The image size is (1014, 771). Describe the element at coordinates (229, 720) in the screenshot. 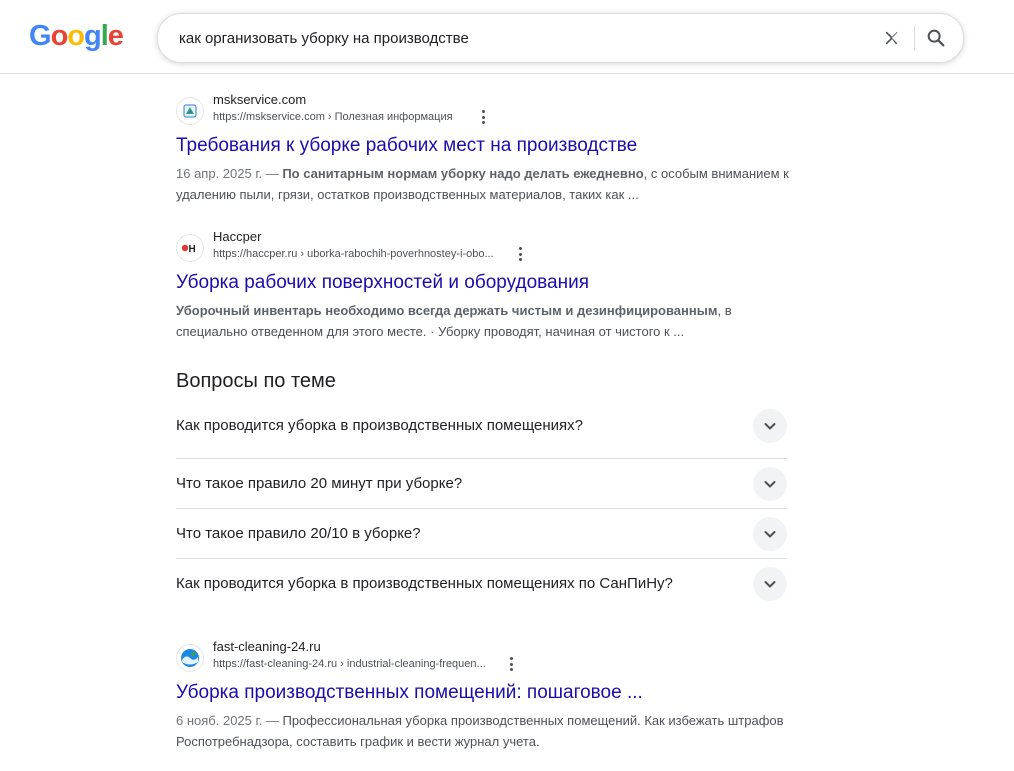

I see `result-date: 6 нояб. 2025 г. —` at that location.